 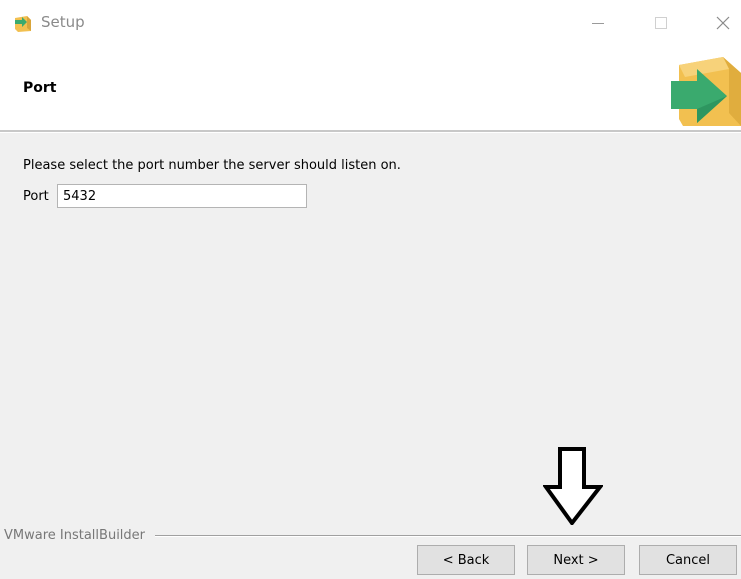 I want to click on cancel-button: Cancel, so click(x=688, y=560).